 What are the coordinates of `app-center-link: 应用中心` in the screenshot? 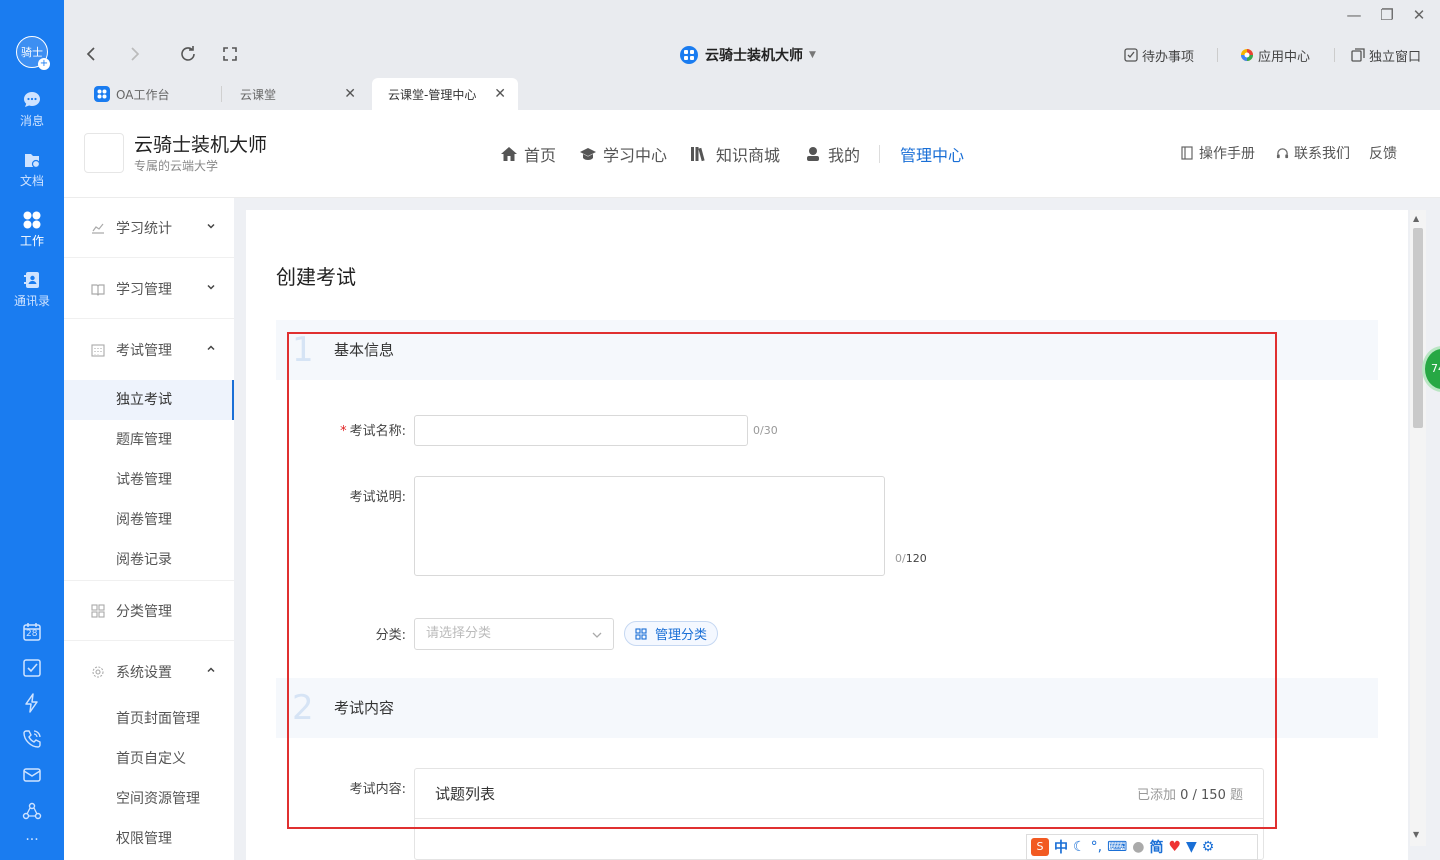 It's located at (1275, 55).